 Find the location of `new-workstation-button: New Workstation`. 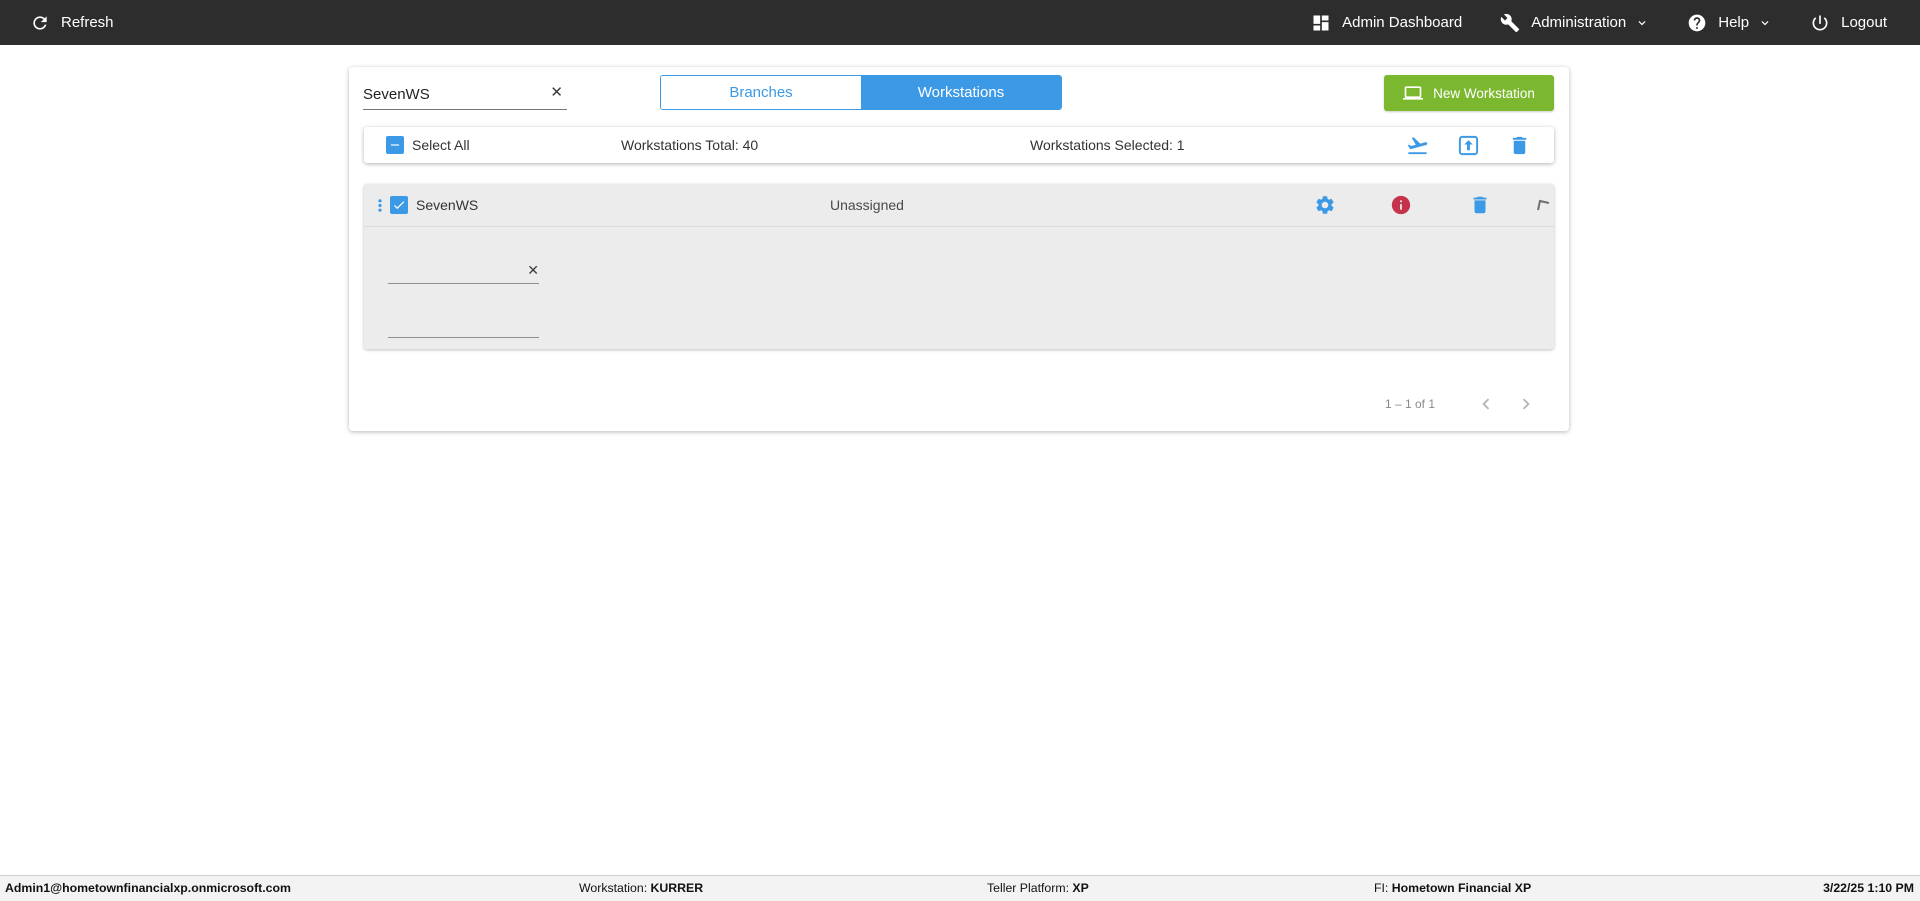

new-workstation-button: New Workstation is located at coordinates (1469, 93).